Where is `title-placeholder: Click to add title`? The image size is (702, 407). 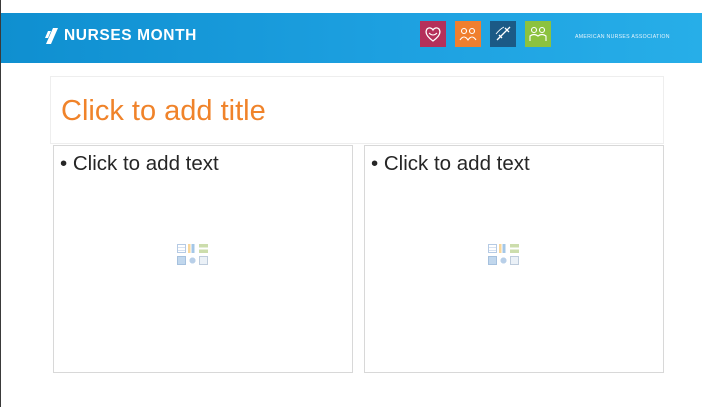 title-placeholder: Click to add title is located at coordinates (357, 110).